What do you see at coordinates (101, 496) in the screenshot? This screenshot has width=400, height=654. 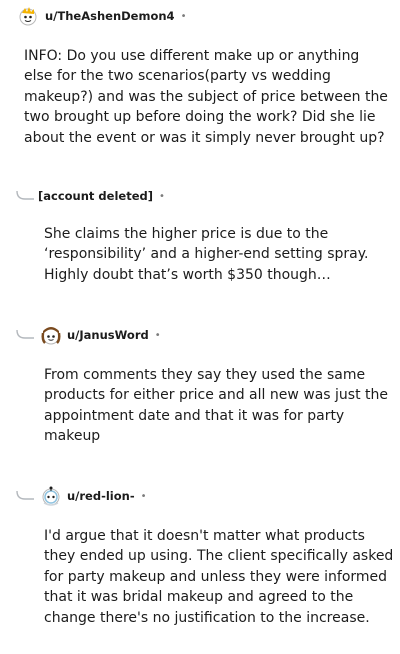 I see `comment-author: u/red-lion-` at bounding box center [101, 496].